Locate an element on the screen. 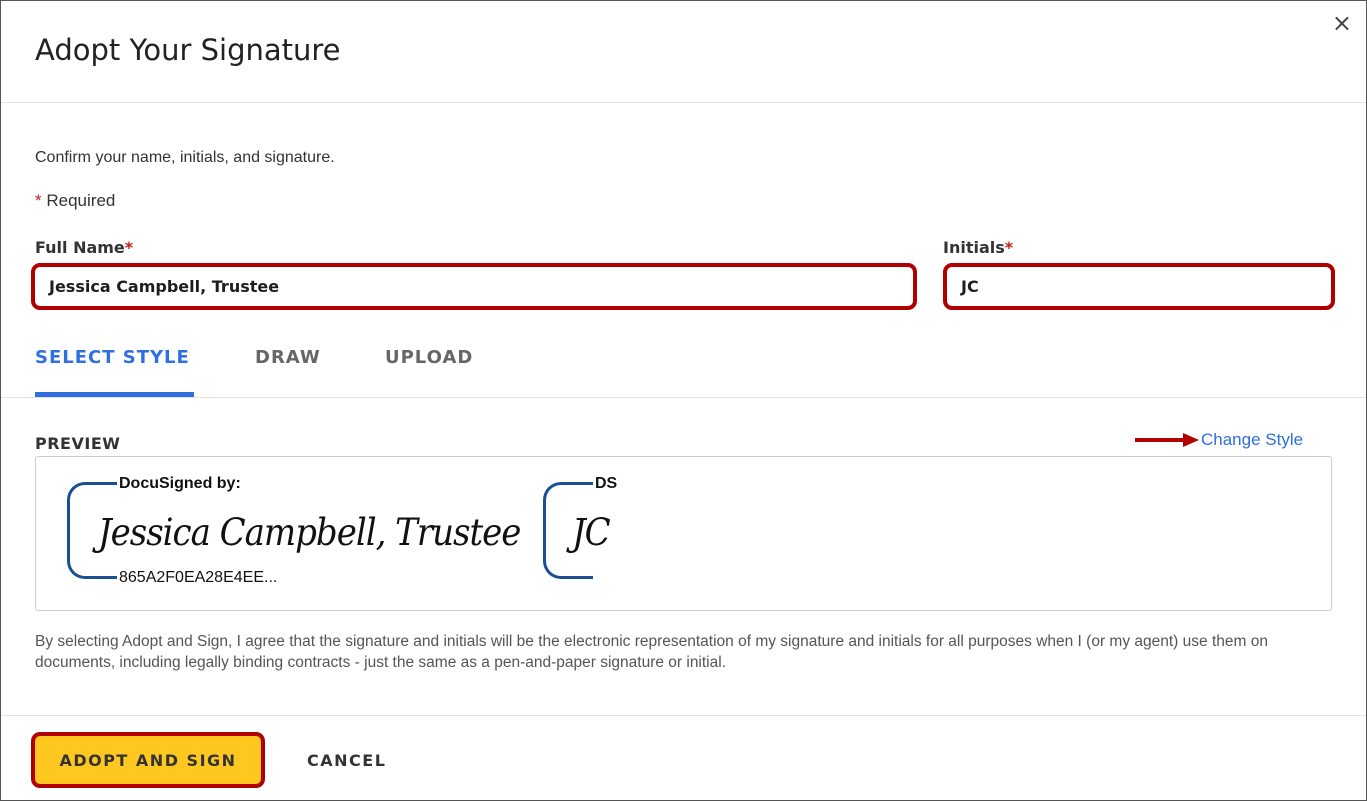 The height and width of the screenshot is (801, 1367). full-name-input: Jessica Campbell, Trustee is located at coordinates (474, 286).